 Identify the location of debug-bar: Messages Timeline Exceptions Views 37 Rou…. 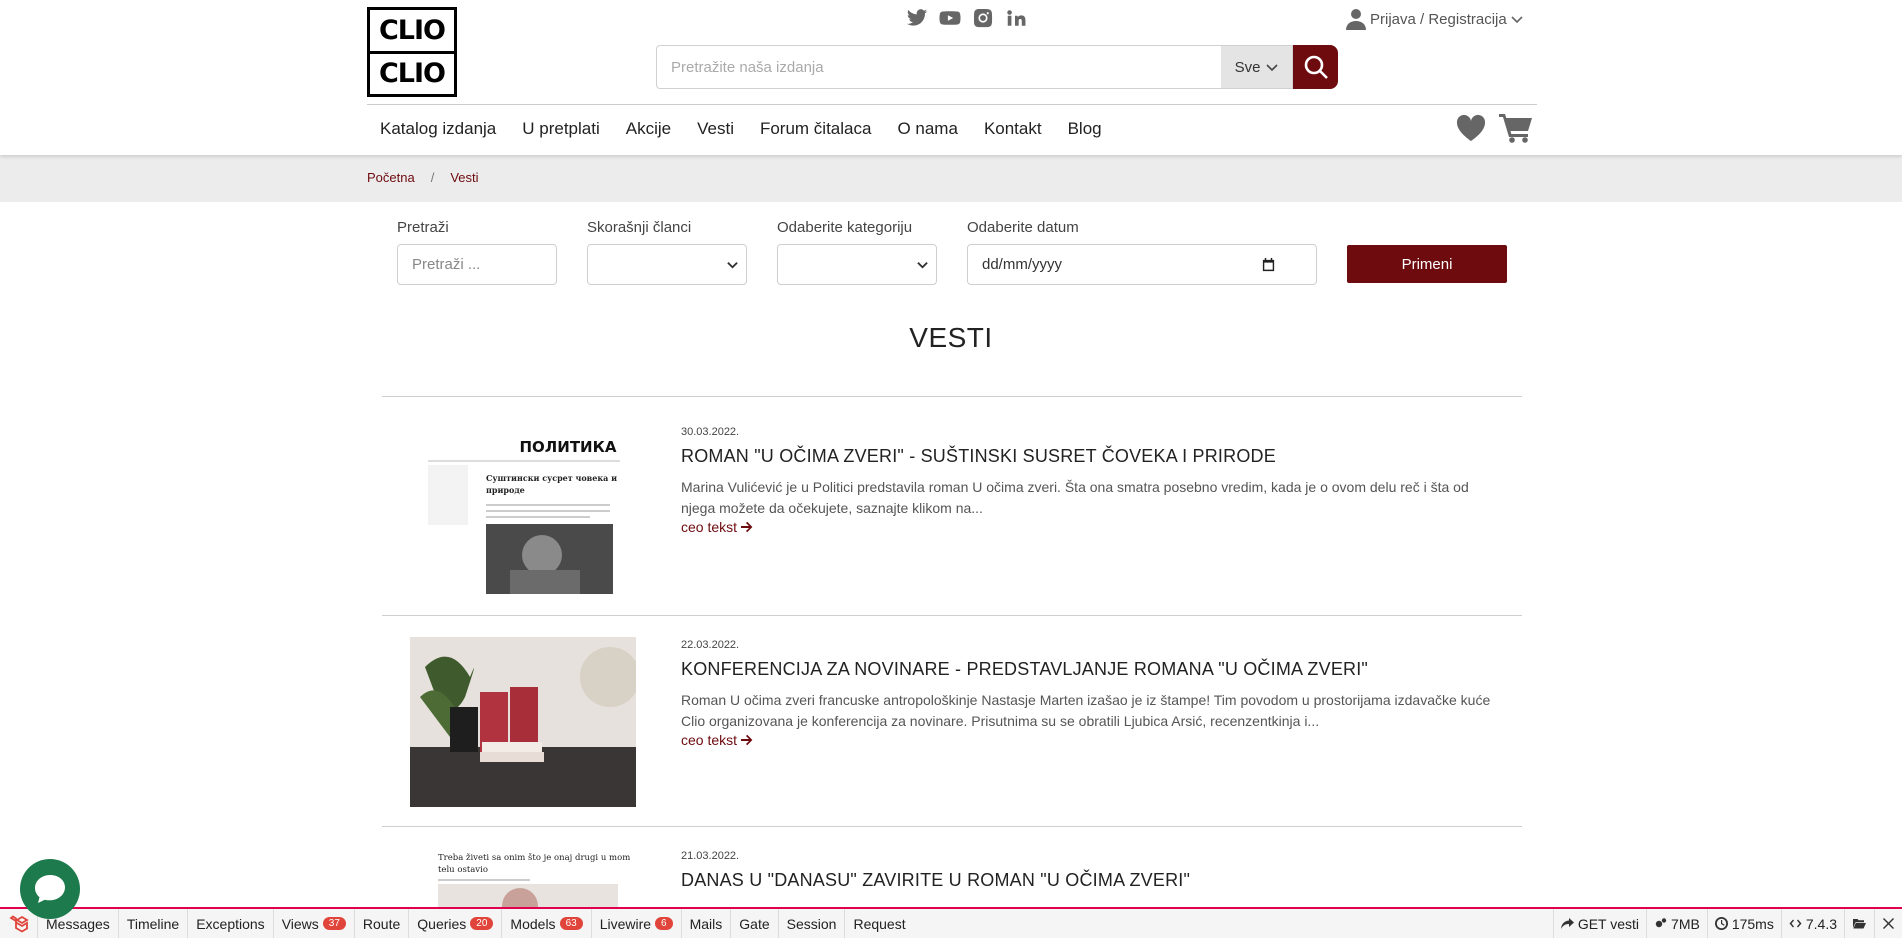
(951, 922).